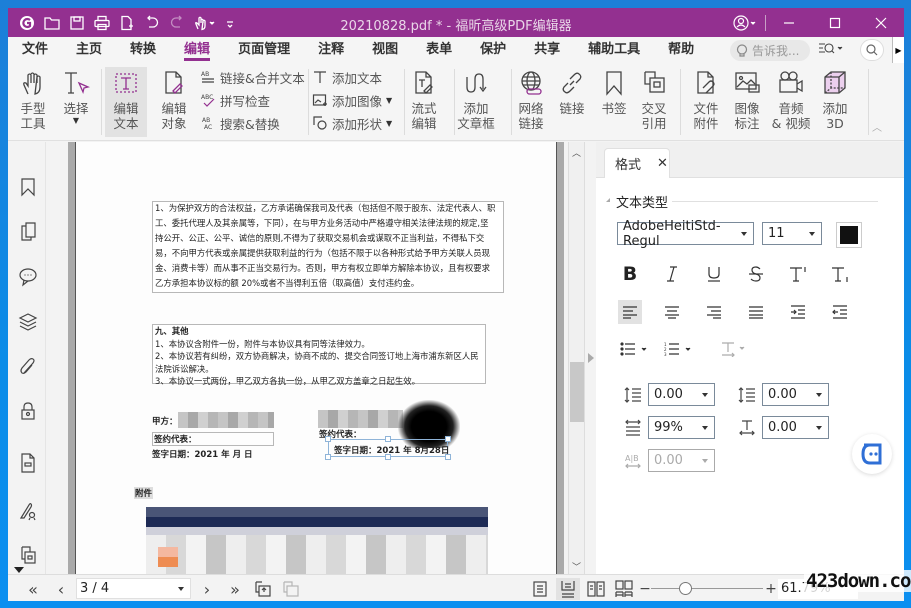 This screenshot has width=911, height=608. I want to click on scrollbar-thumb, so click(577, 392).